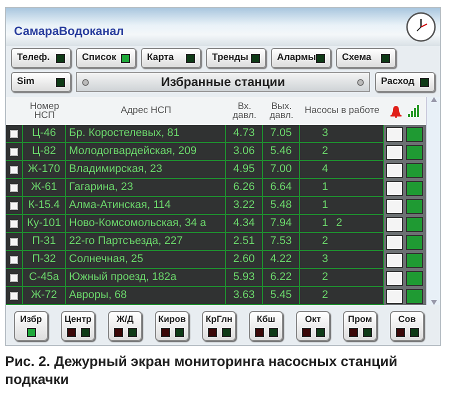 This screenshot has width=450, height=411. Describe the element at coordinates (244, 278) in the screenshot. I see `table-cell: 5.93` at that location.